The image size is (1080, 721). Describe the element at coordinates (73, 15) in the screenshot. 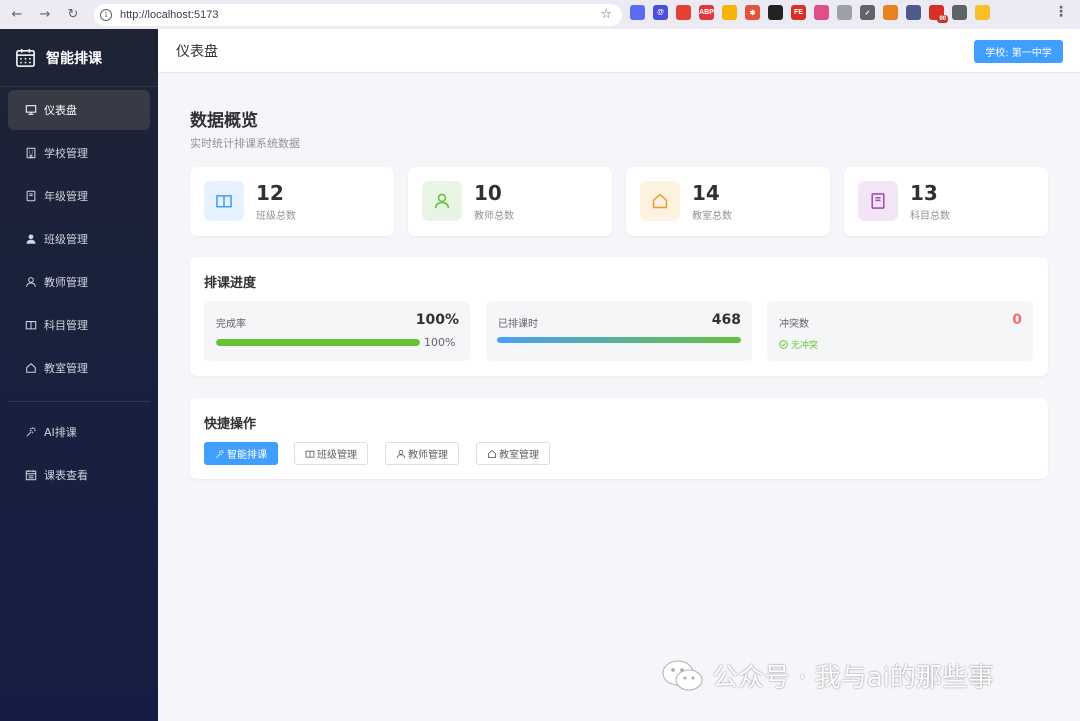

I see `reload-icon: ↻` at that location.